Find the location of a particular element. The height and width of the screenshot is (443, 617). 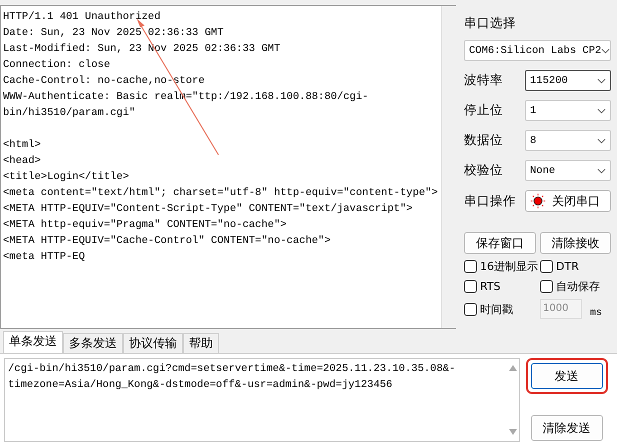

setting-label: 波特率 is located at coordinates (483, 80).